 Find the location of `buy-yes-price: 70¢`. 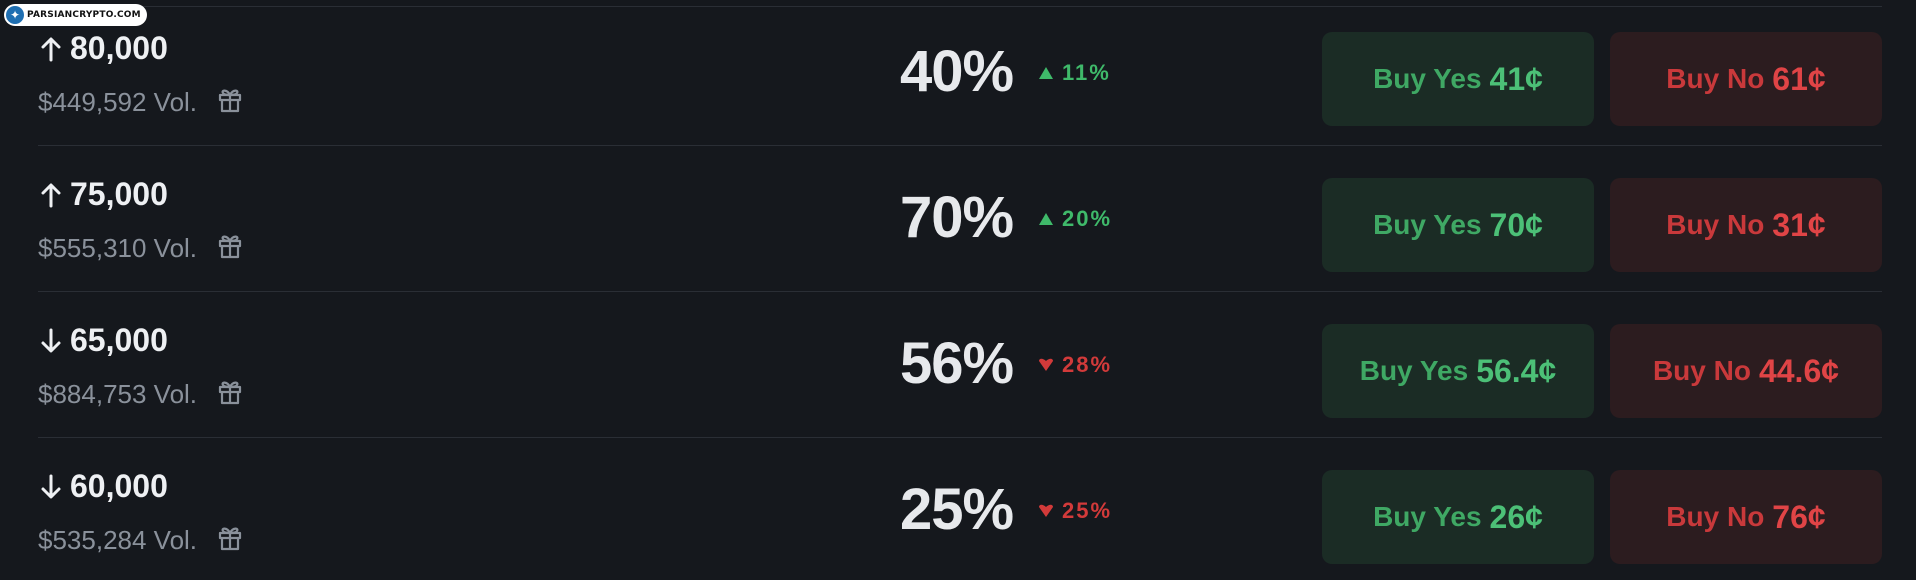

buy-yes-price: 70¢ is located at coordinates (1516, 224).